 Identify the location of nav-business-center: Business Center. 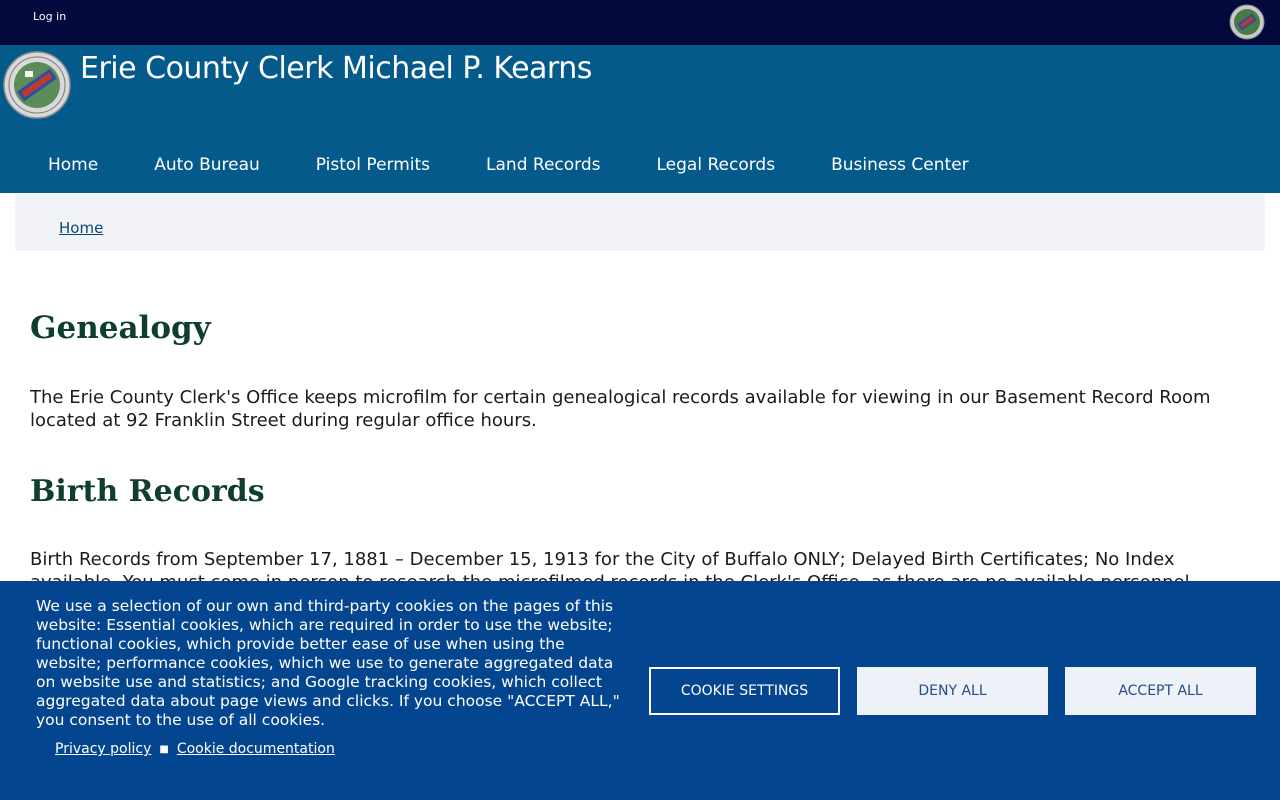
(900, 165).